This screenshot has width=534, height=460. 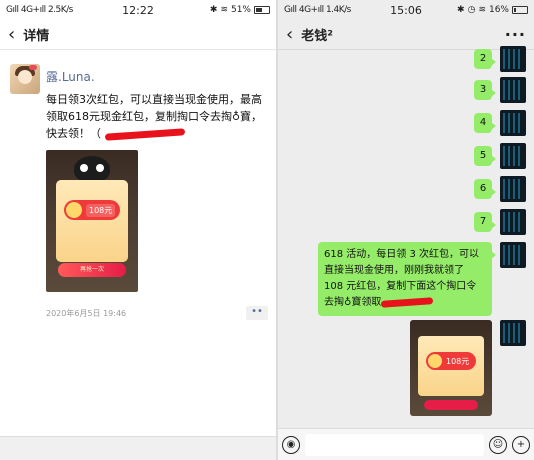 What do you see at coordinates (291, 444) in the screenshot?
I see `voice-icon: ◉` at bounding box center [291, 444].